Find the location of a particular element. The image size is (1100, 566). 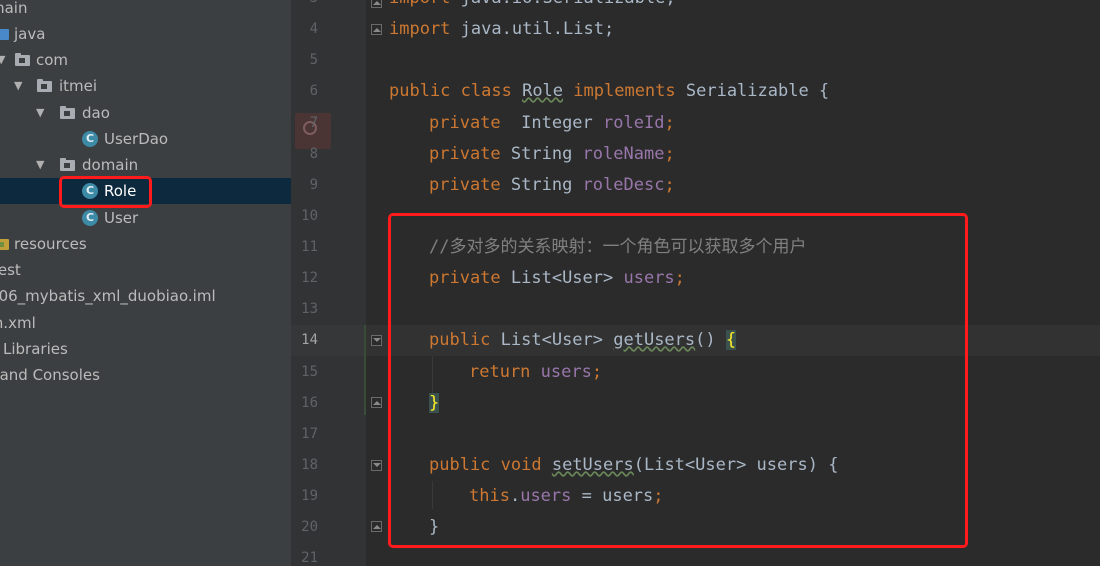

code-line-14: public List<User> getUsers() { is located at coordinates (583, 340).